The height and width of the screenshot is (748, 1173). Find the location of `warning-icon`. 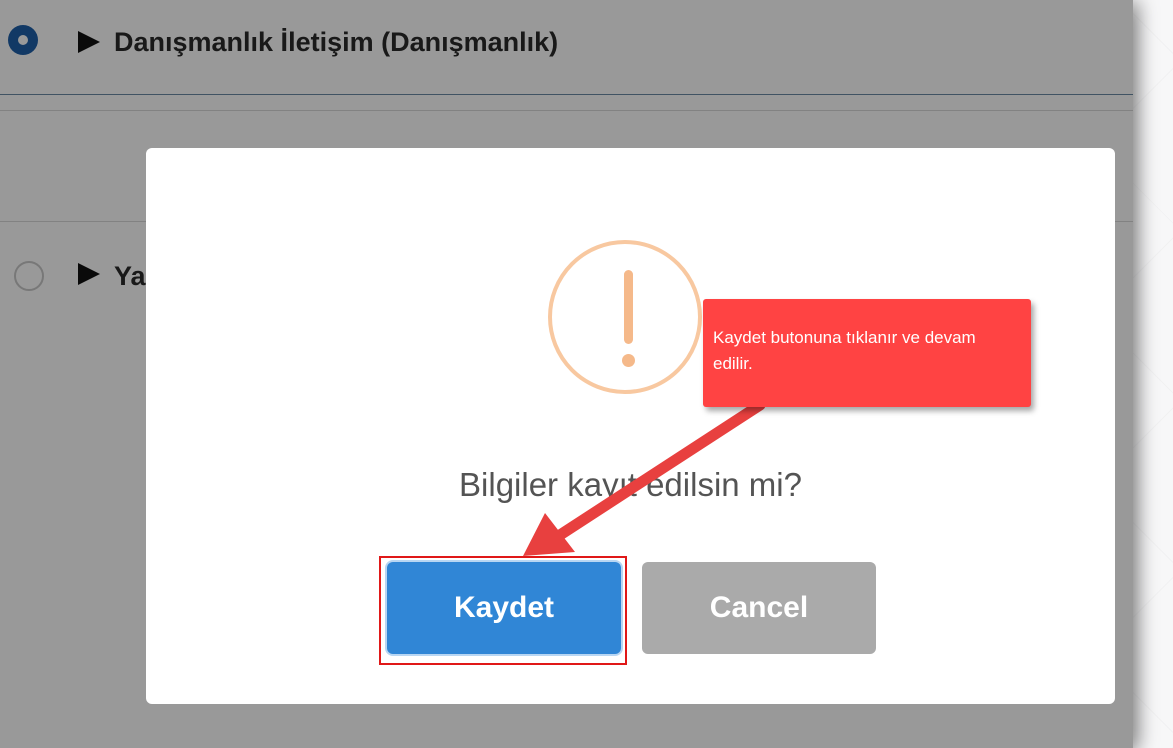

warning-icon is located at coordinates (625, 317).